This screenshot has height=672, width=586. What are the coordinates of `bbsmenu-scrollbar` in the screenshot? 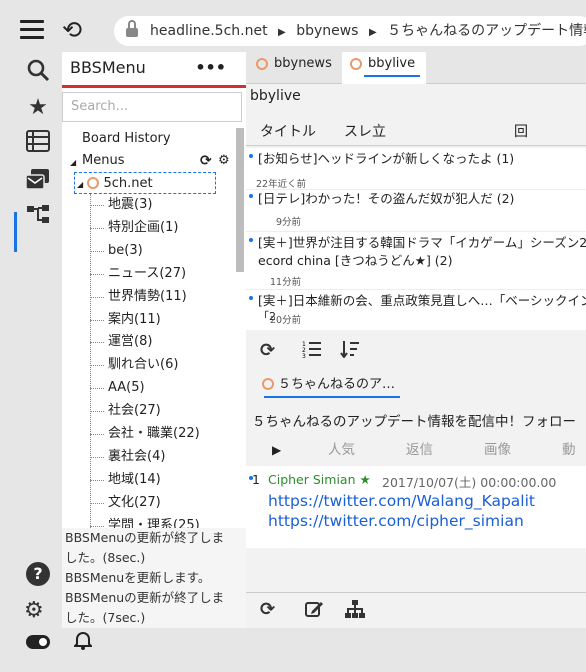 It's located at (240, 200).